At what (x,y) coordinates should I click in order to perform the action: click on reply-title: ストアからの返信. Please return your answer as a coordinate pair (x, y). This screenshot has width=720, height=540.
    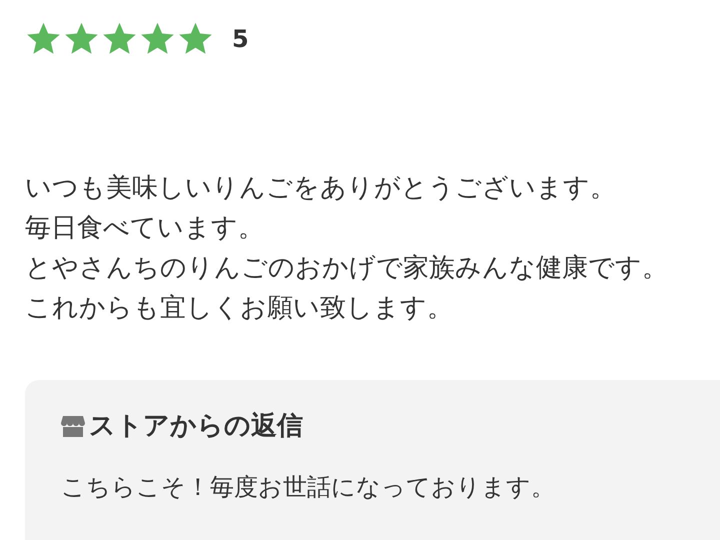
    Looking at the image, I should click on (196, 426).